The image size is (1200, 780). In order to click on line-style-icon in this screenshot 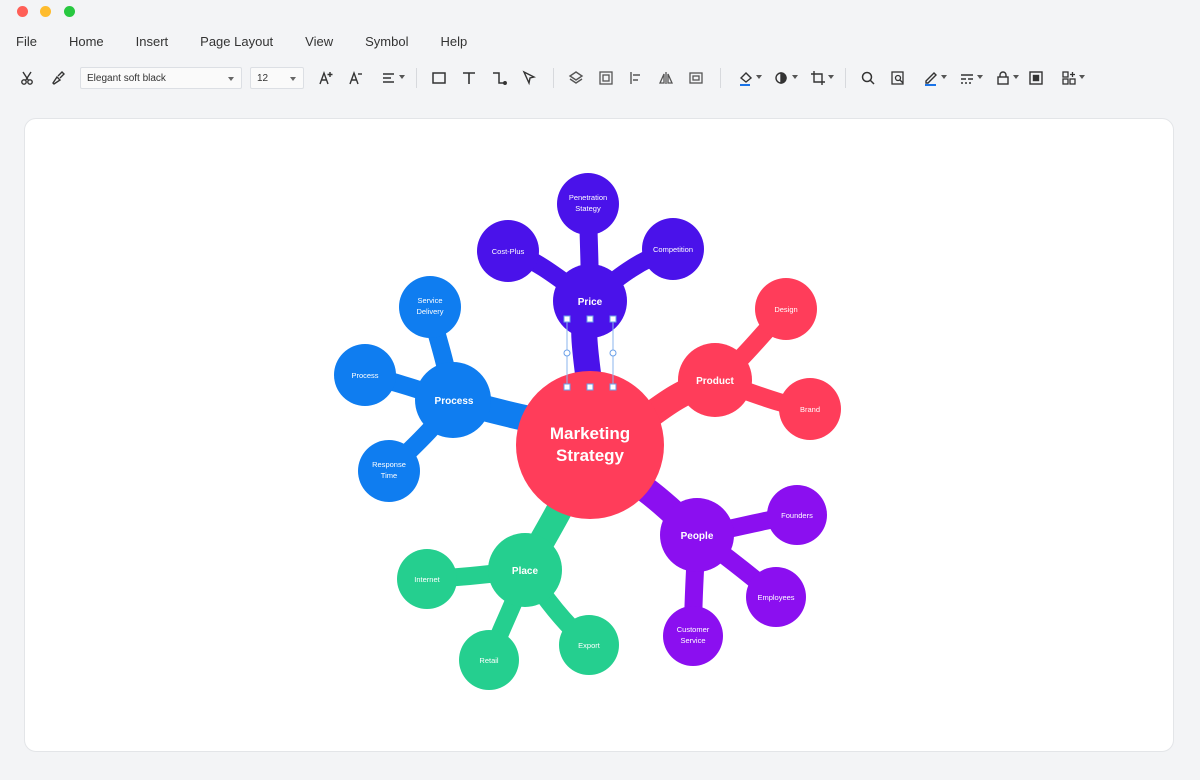, I will do `click(967, 79)`.